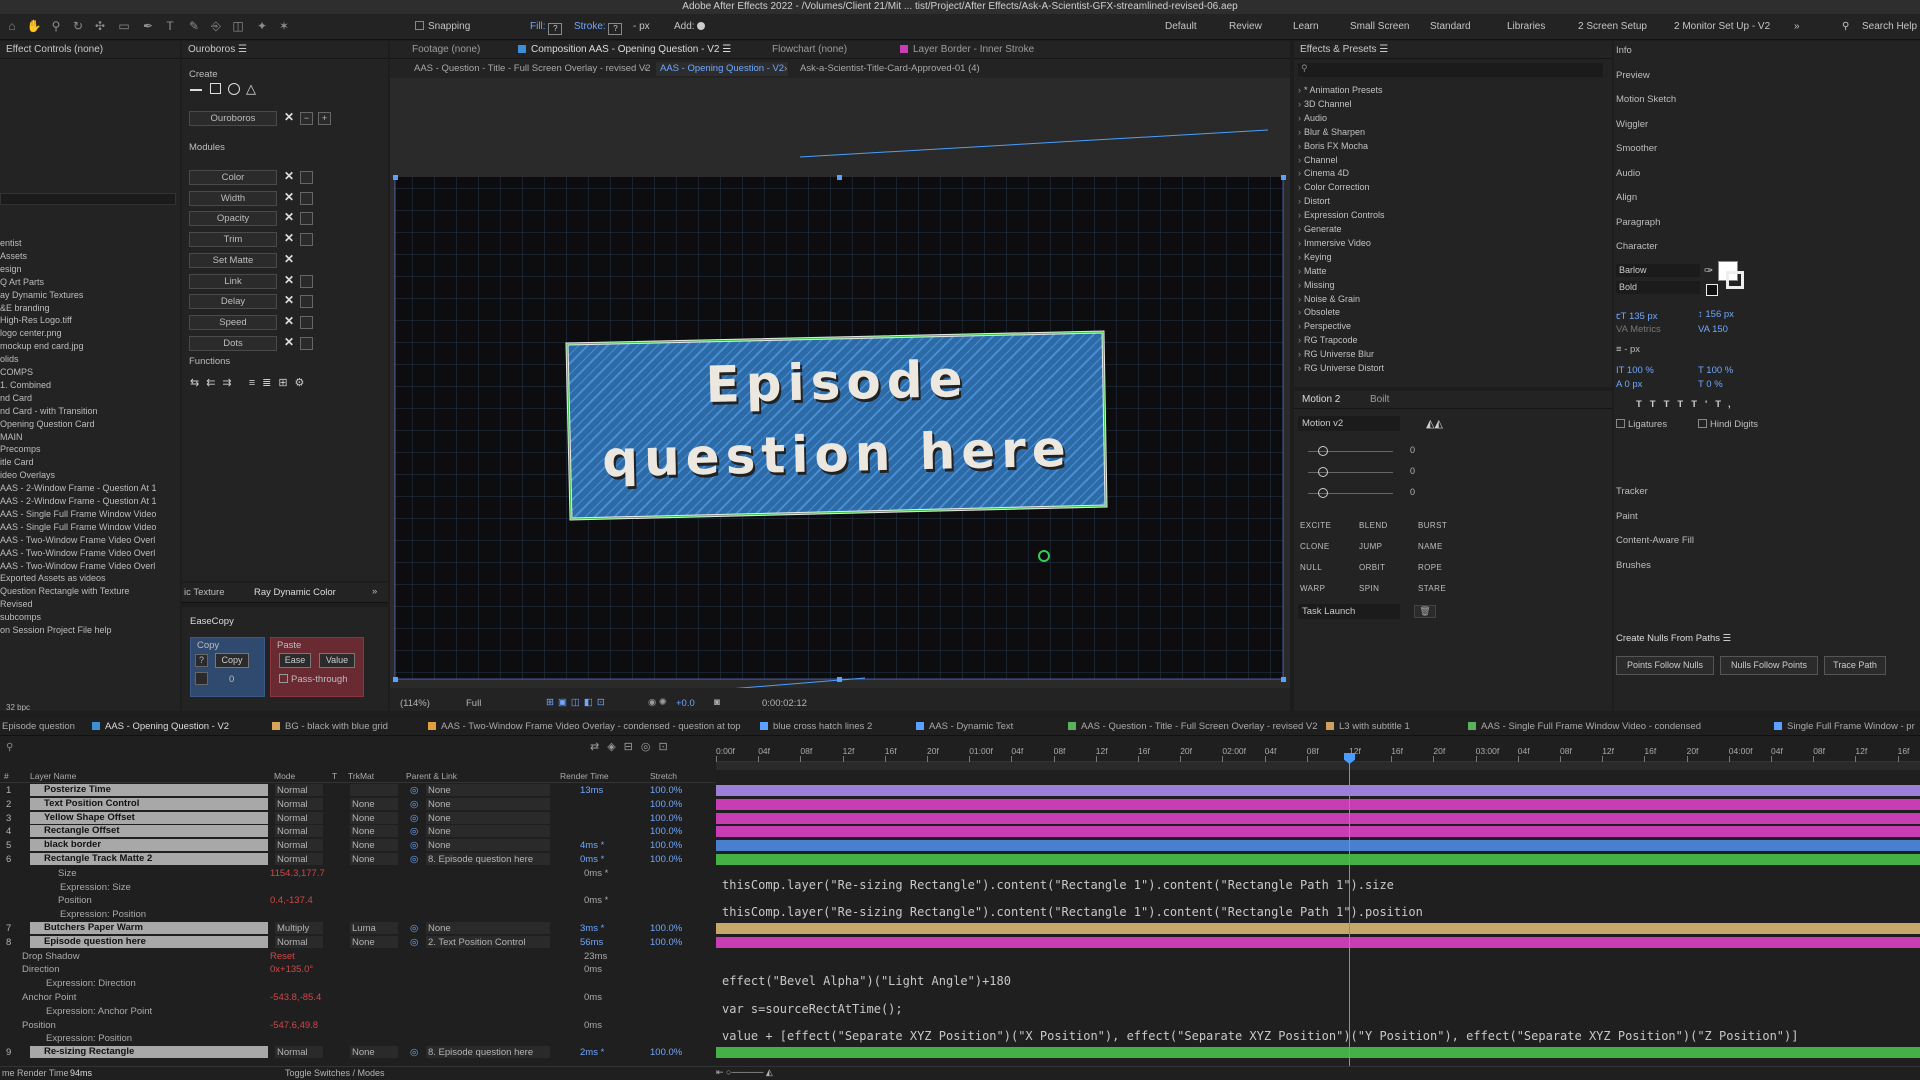 The height and width of the screenshot is (1080, 1920). I want to click on layer-name: Text Position Control, so click(149, 803).